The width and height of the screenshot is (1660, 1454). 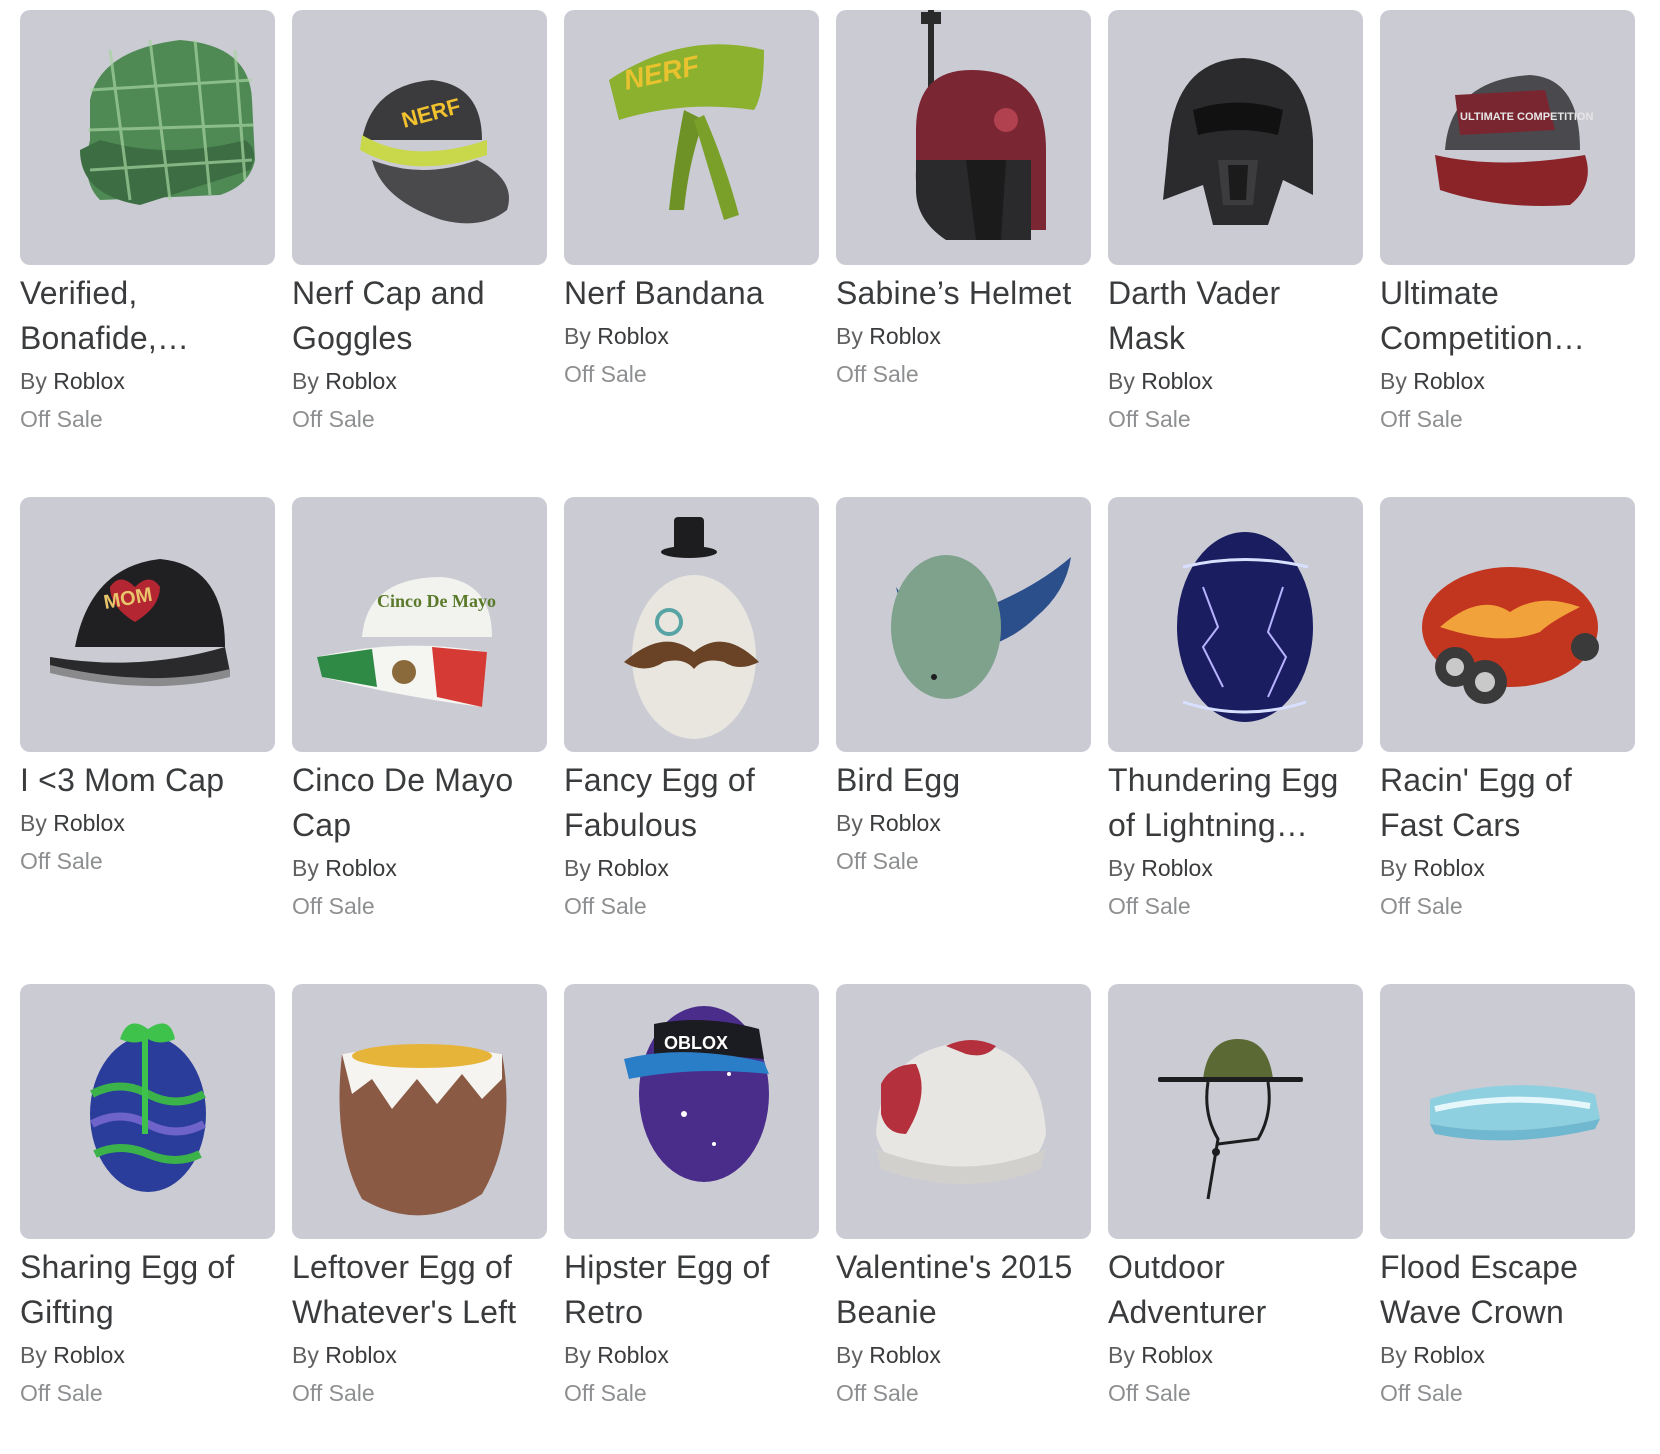 I want to click on nerf-cap-icon: NERF, so click(x=434, y=152).